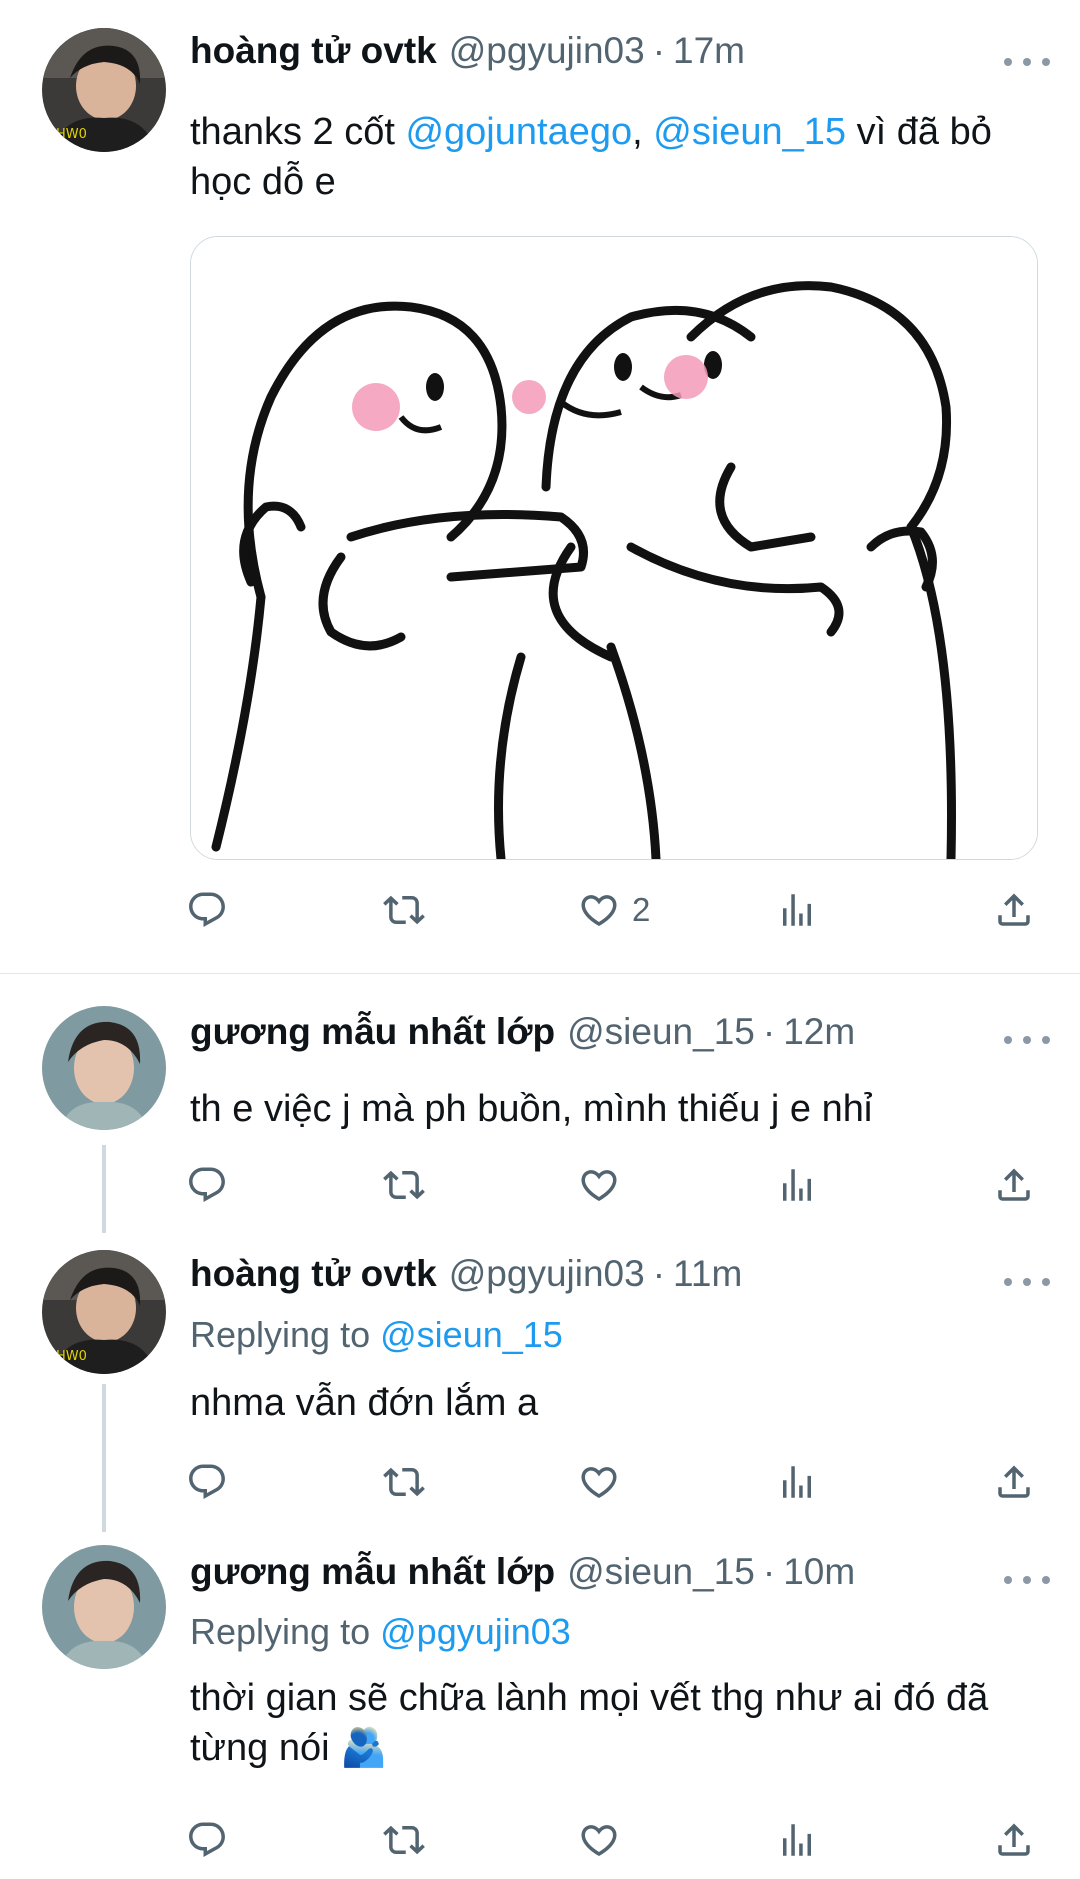 This screenshot has height=1879, width=1080. Describe the element at coordinates (641, 909) in the screenshot. I see `like-count: 2` at that location.